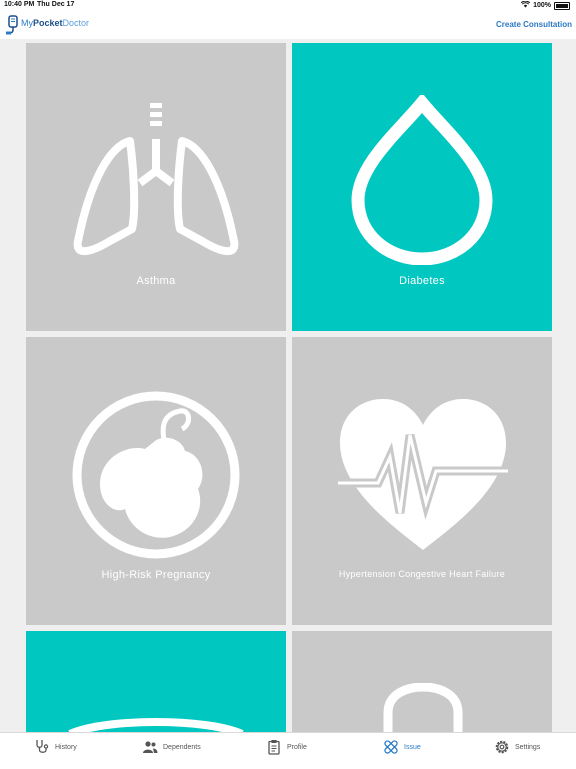 The image size is (576, 769). I want to click on app-logo: MyPocketDoctor, so click(47, 25).